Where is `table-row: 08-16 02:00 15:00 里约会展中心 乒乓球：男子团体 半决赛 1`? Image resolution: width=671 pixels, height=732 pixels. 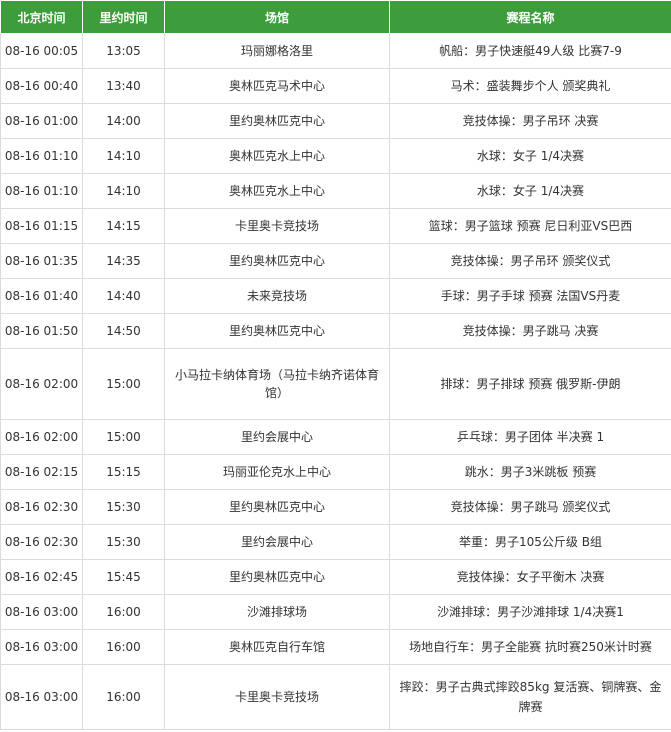 table-row: 08-16 02:00 15:00 里约会展中心 乒乓球：男子团体 半决赛 1 is located at coordinates (335, 437).